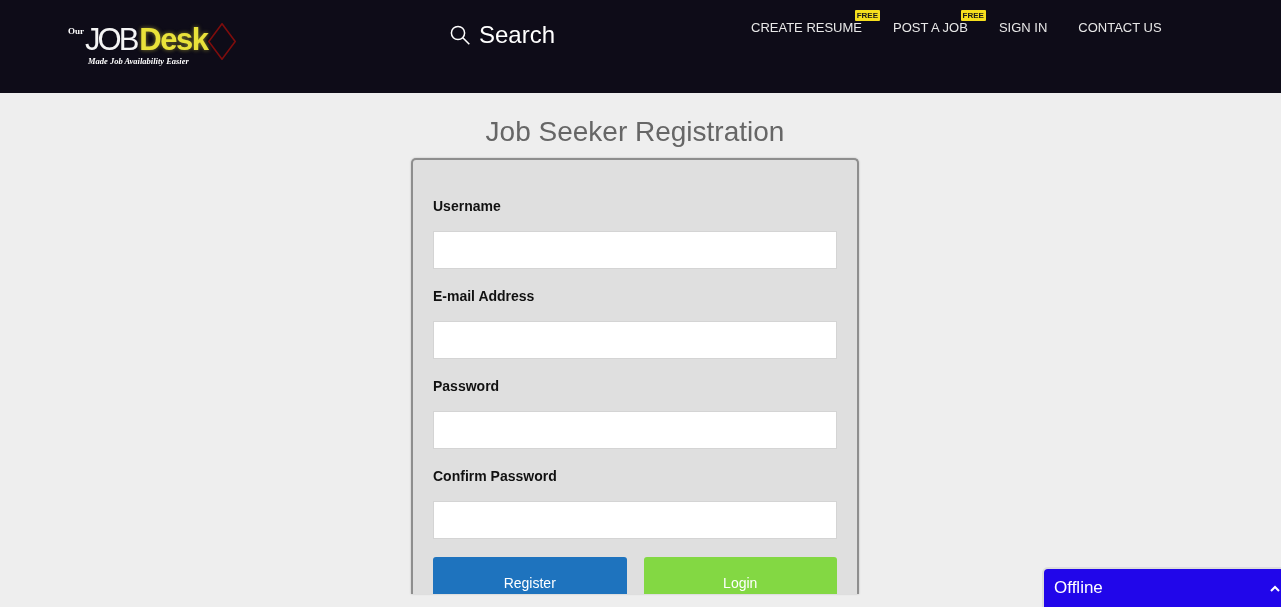 The height and width of the screenshot is (607, 1281). What do you see at coordinates (503, 35) in the screenshot?
I see `search-button: Search` at bounding box center [503, 35].